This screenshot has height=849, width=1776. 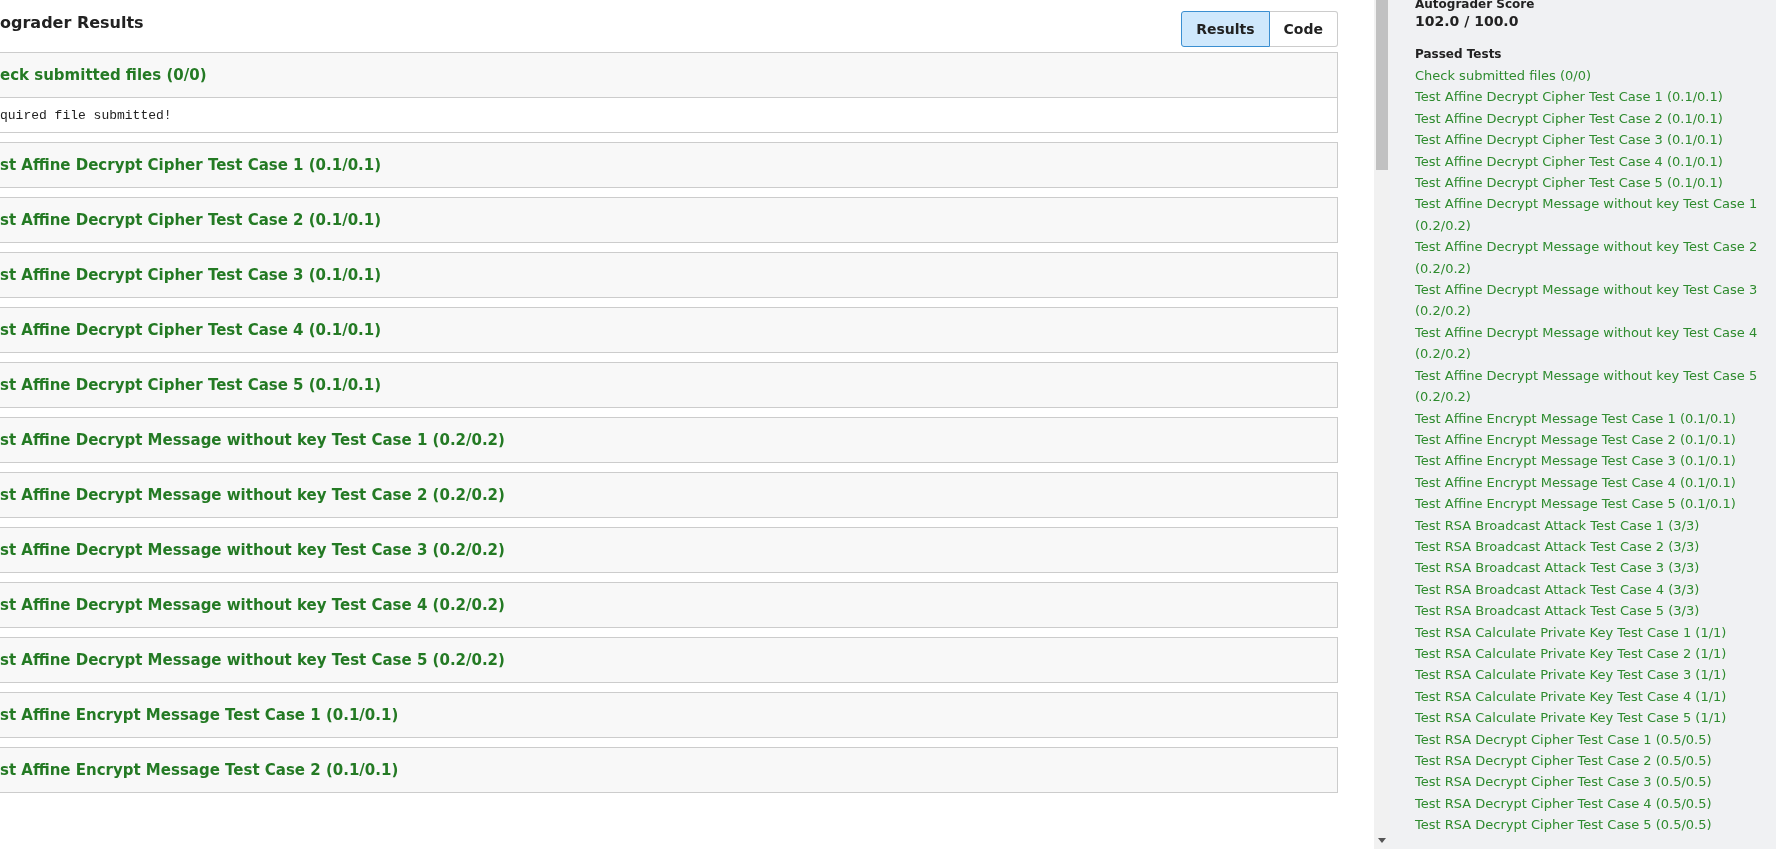 I want to click on test-title: st Affine Decrypt Cipher Test Case 2 (0.1/0.1), so click(x=668, y=220).